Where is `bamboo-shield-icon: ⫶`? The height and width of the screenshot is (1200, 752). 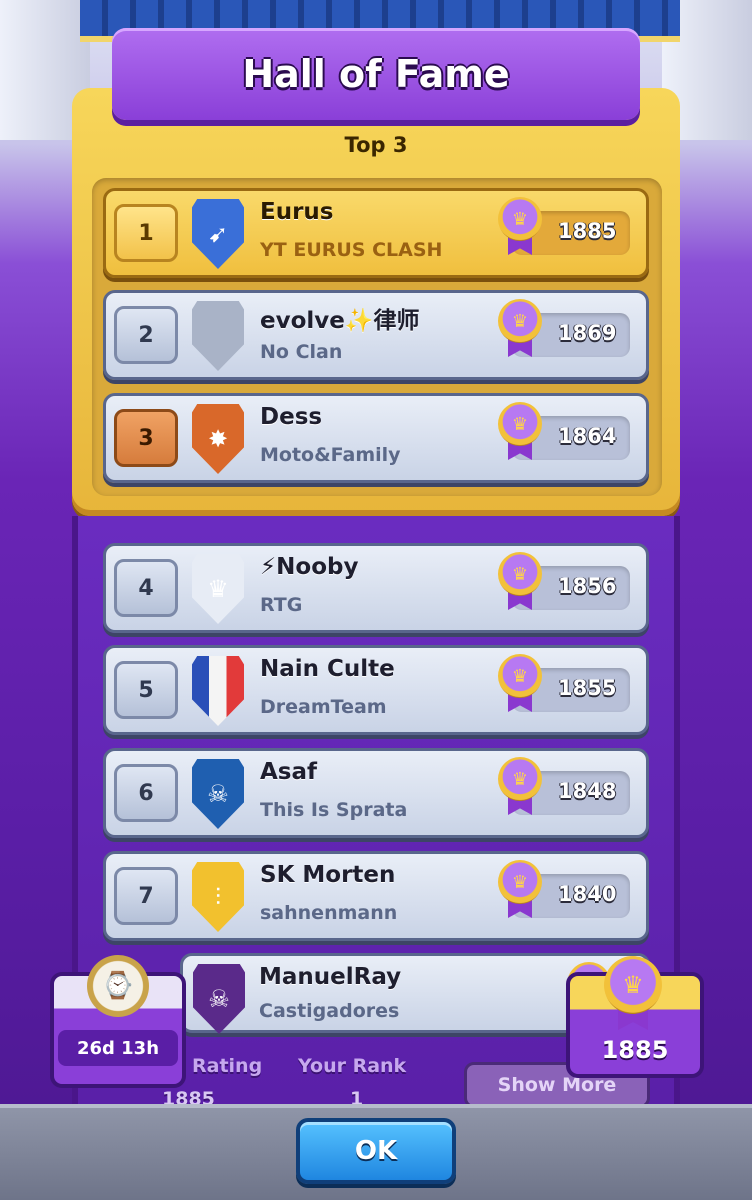
bamboo-shield-icon: ⫶ is located at coordinates (218, 897).